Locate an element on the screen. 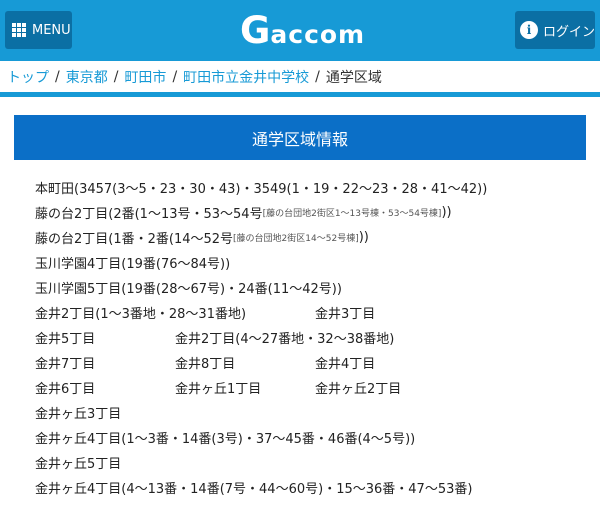 The height and width of the screenshot is (511, 600). area-row: 金井ヶ丘5丁目 is located at coordinates (310, 462).